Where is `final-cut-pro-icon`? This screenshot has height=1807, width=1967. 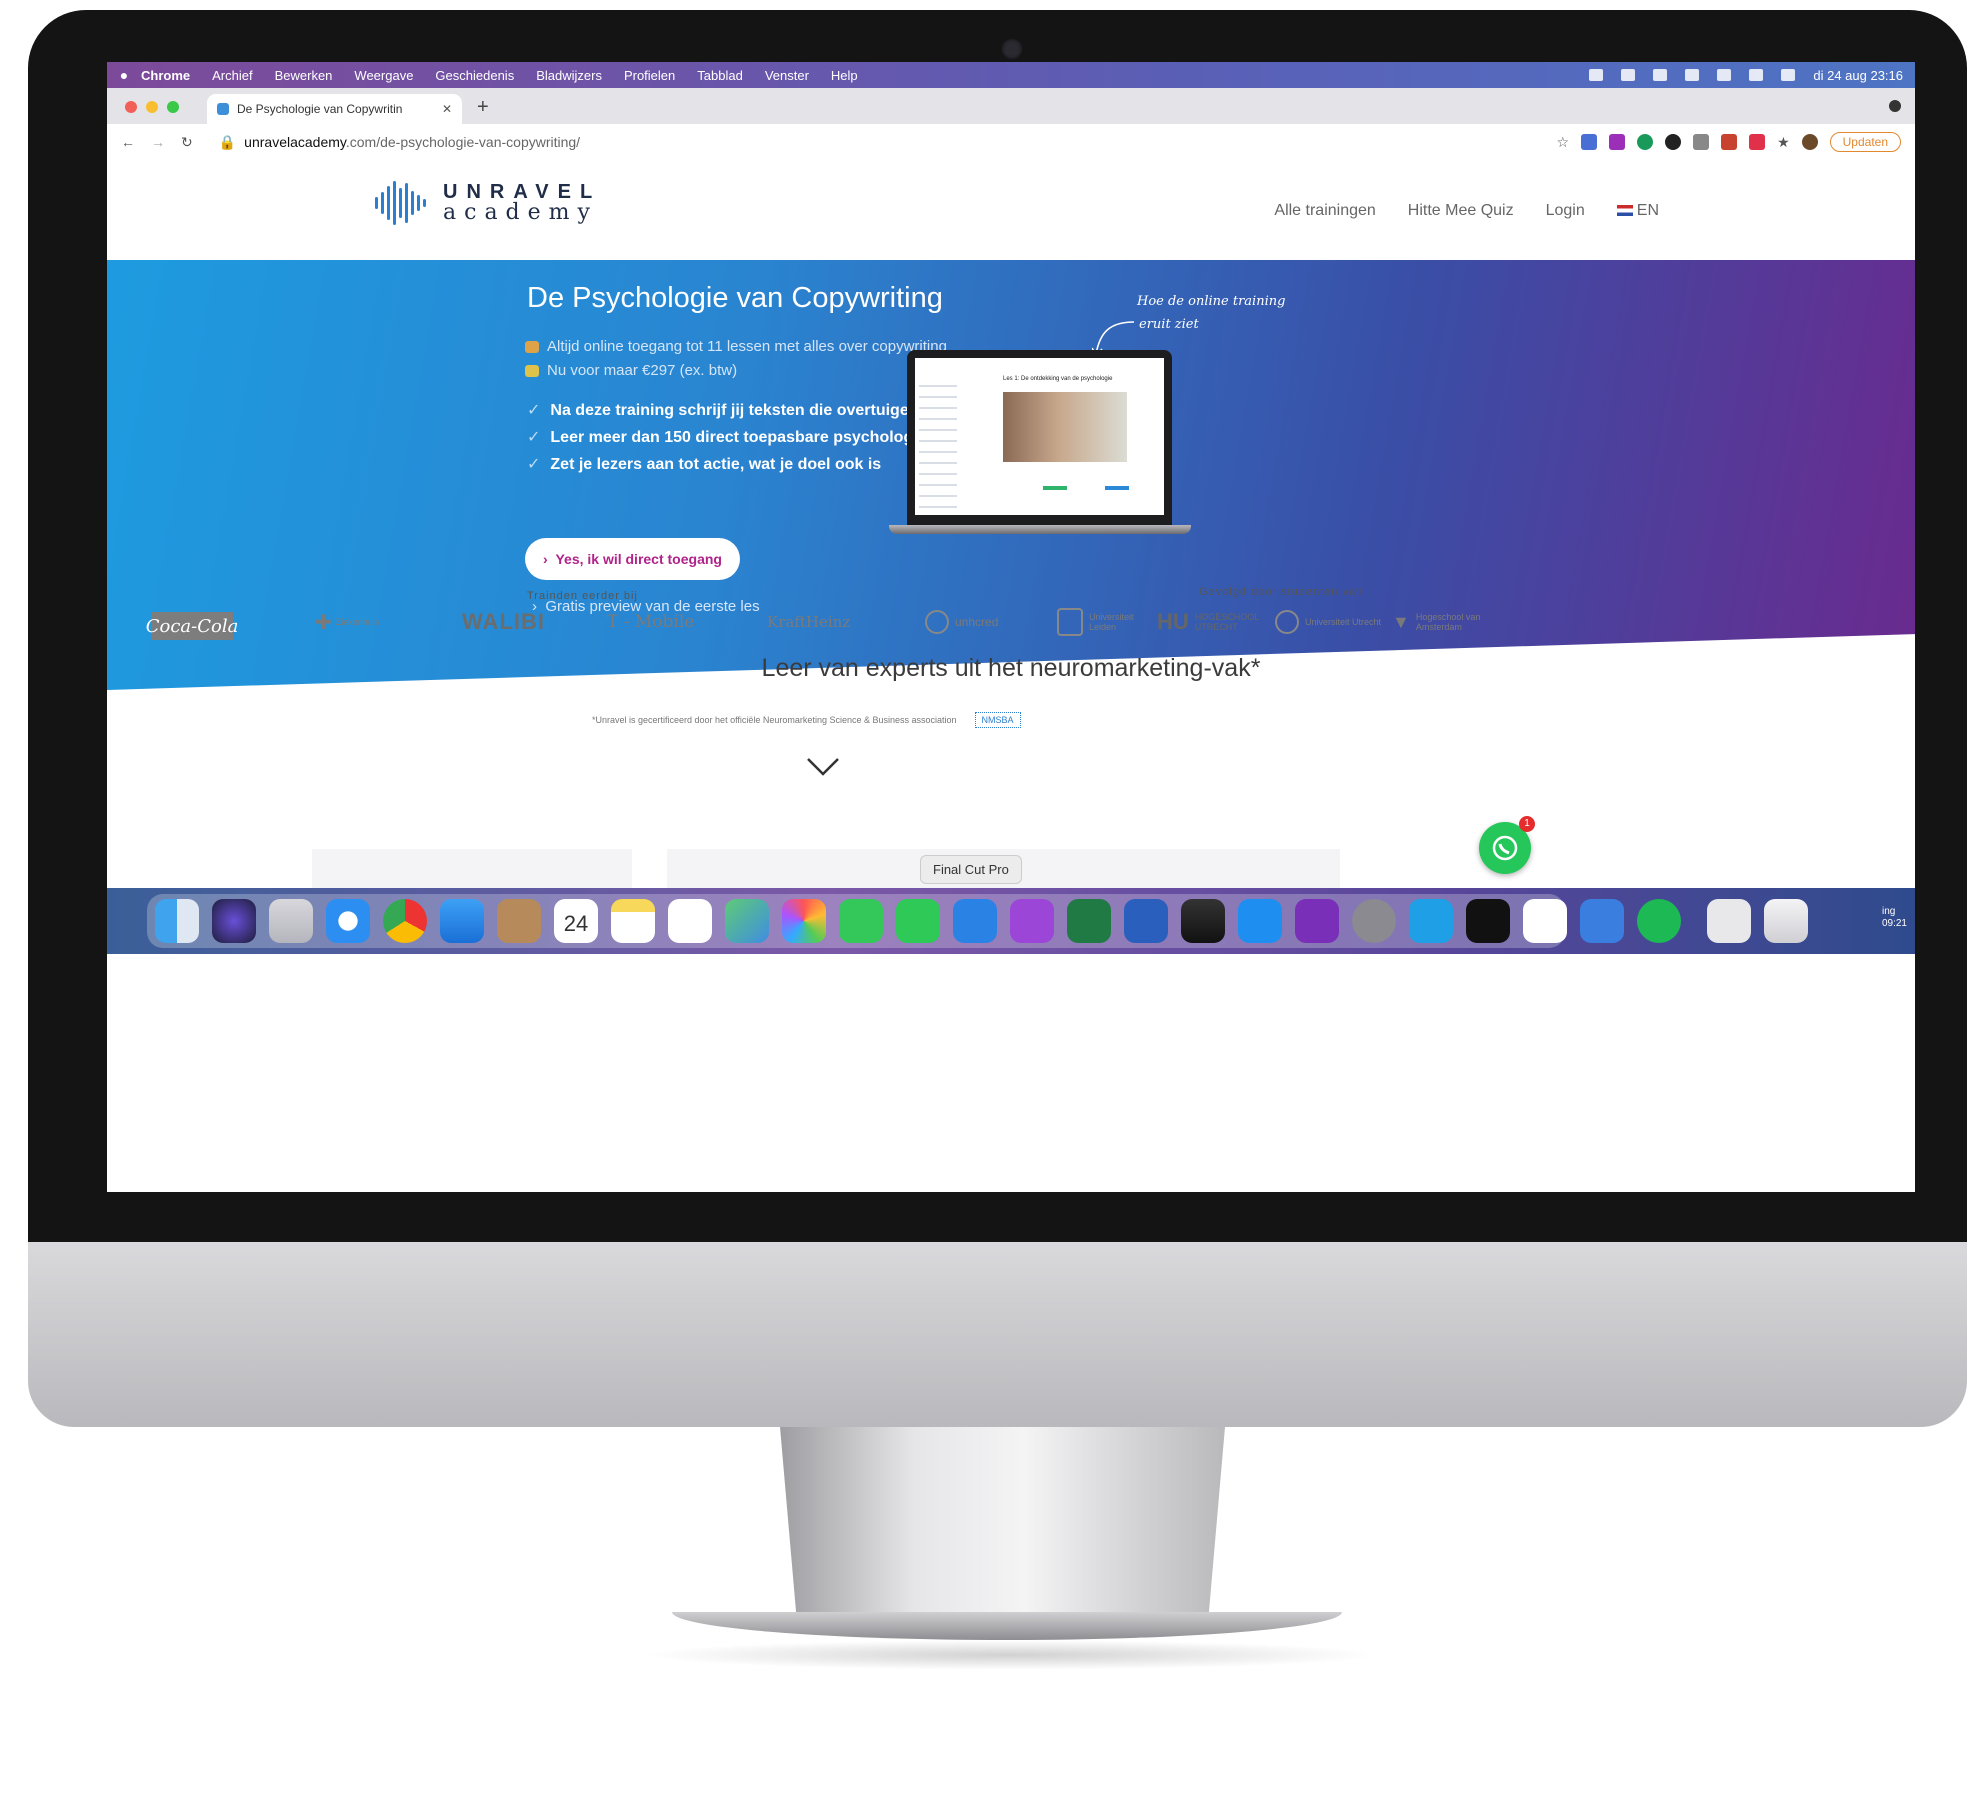
final-cut-pro-icon is located at coordinates (1203, 921).